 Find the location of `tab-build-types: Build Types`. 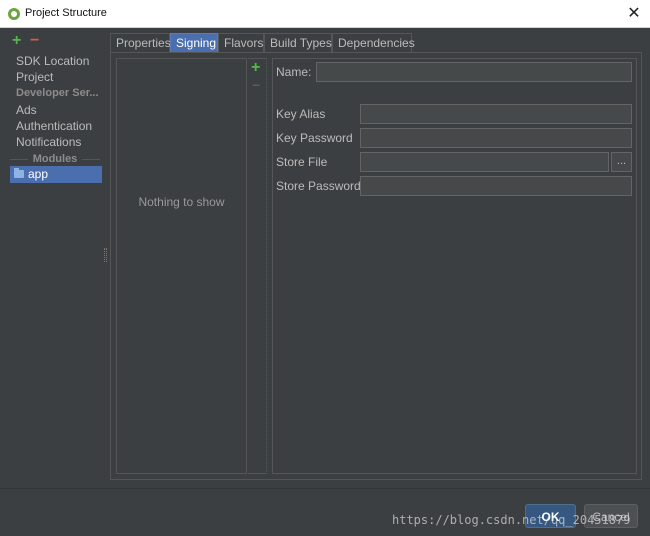

tab-build-types: Build Types is located at coordinates (298, 42).